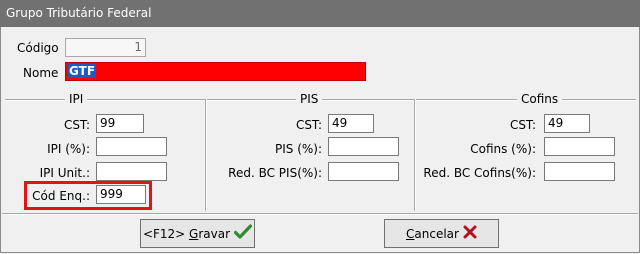 The width and height of the screenshot is (640, 254). I want to click on cofins-redbc-label: Red. BC Cofins(%):, so click(479, 173).